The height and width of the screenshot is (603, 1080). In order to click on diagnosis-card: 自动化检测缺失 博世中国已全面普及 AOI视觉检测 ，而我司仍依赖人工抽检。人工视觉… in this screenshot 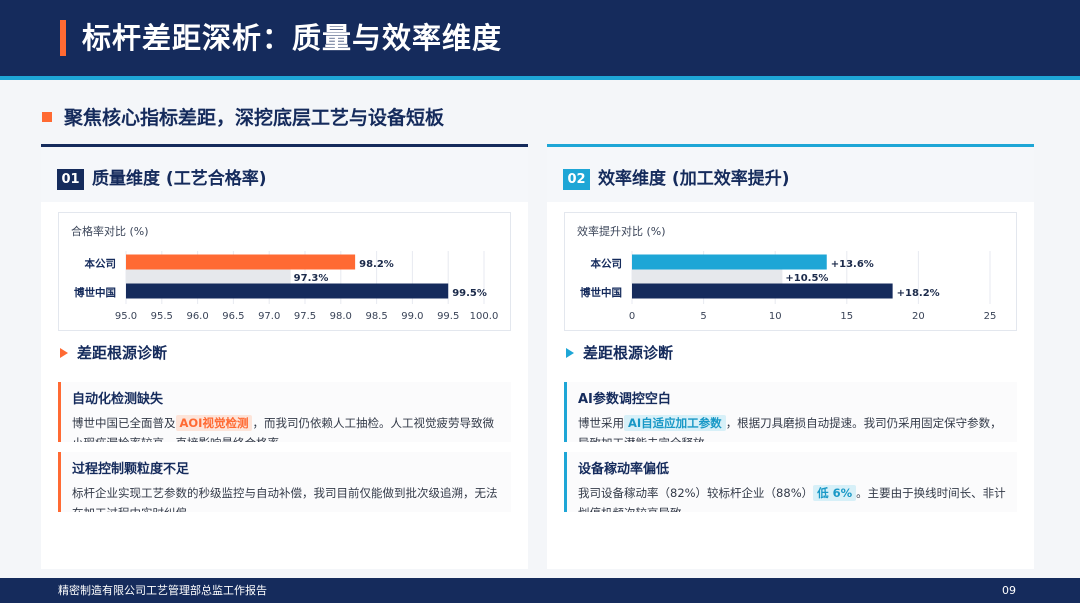, I will do `click(284, 412)`.